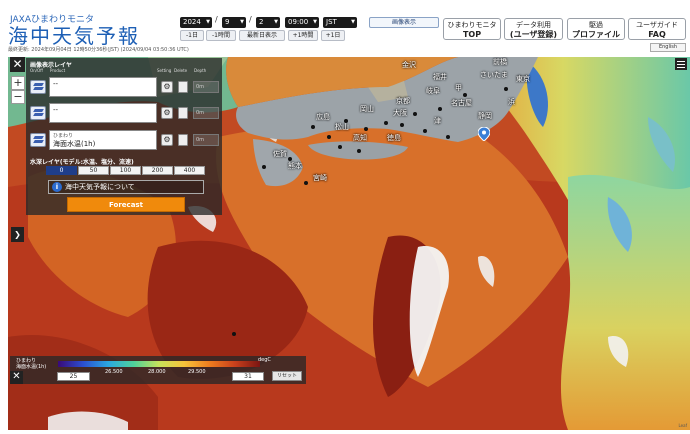 Image resolution: width=690 pixels, height=434 pixels. What do you see at coordinates (157, 372) in the screenshot?
I see `legend-tick: 28.000` at bounding box center [157, 372].